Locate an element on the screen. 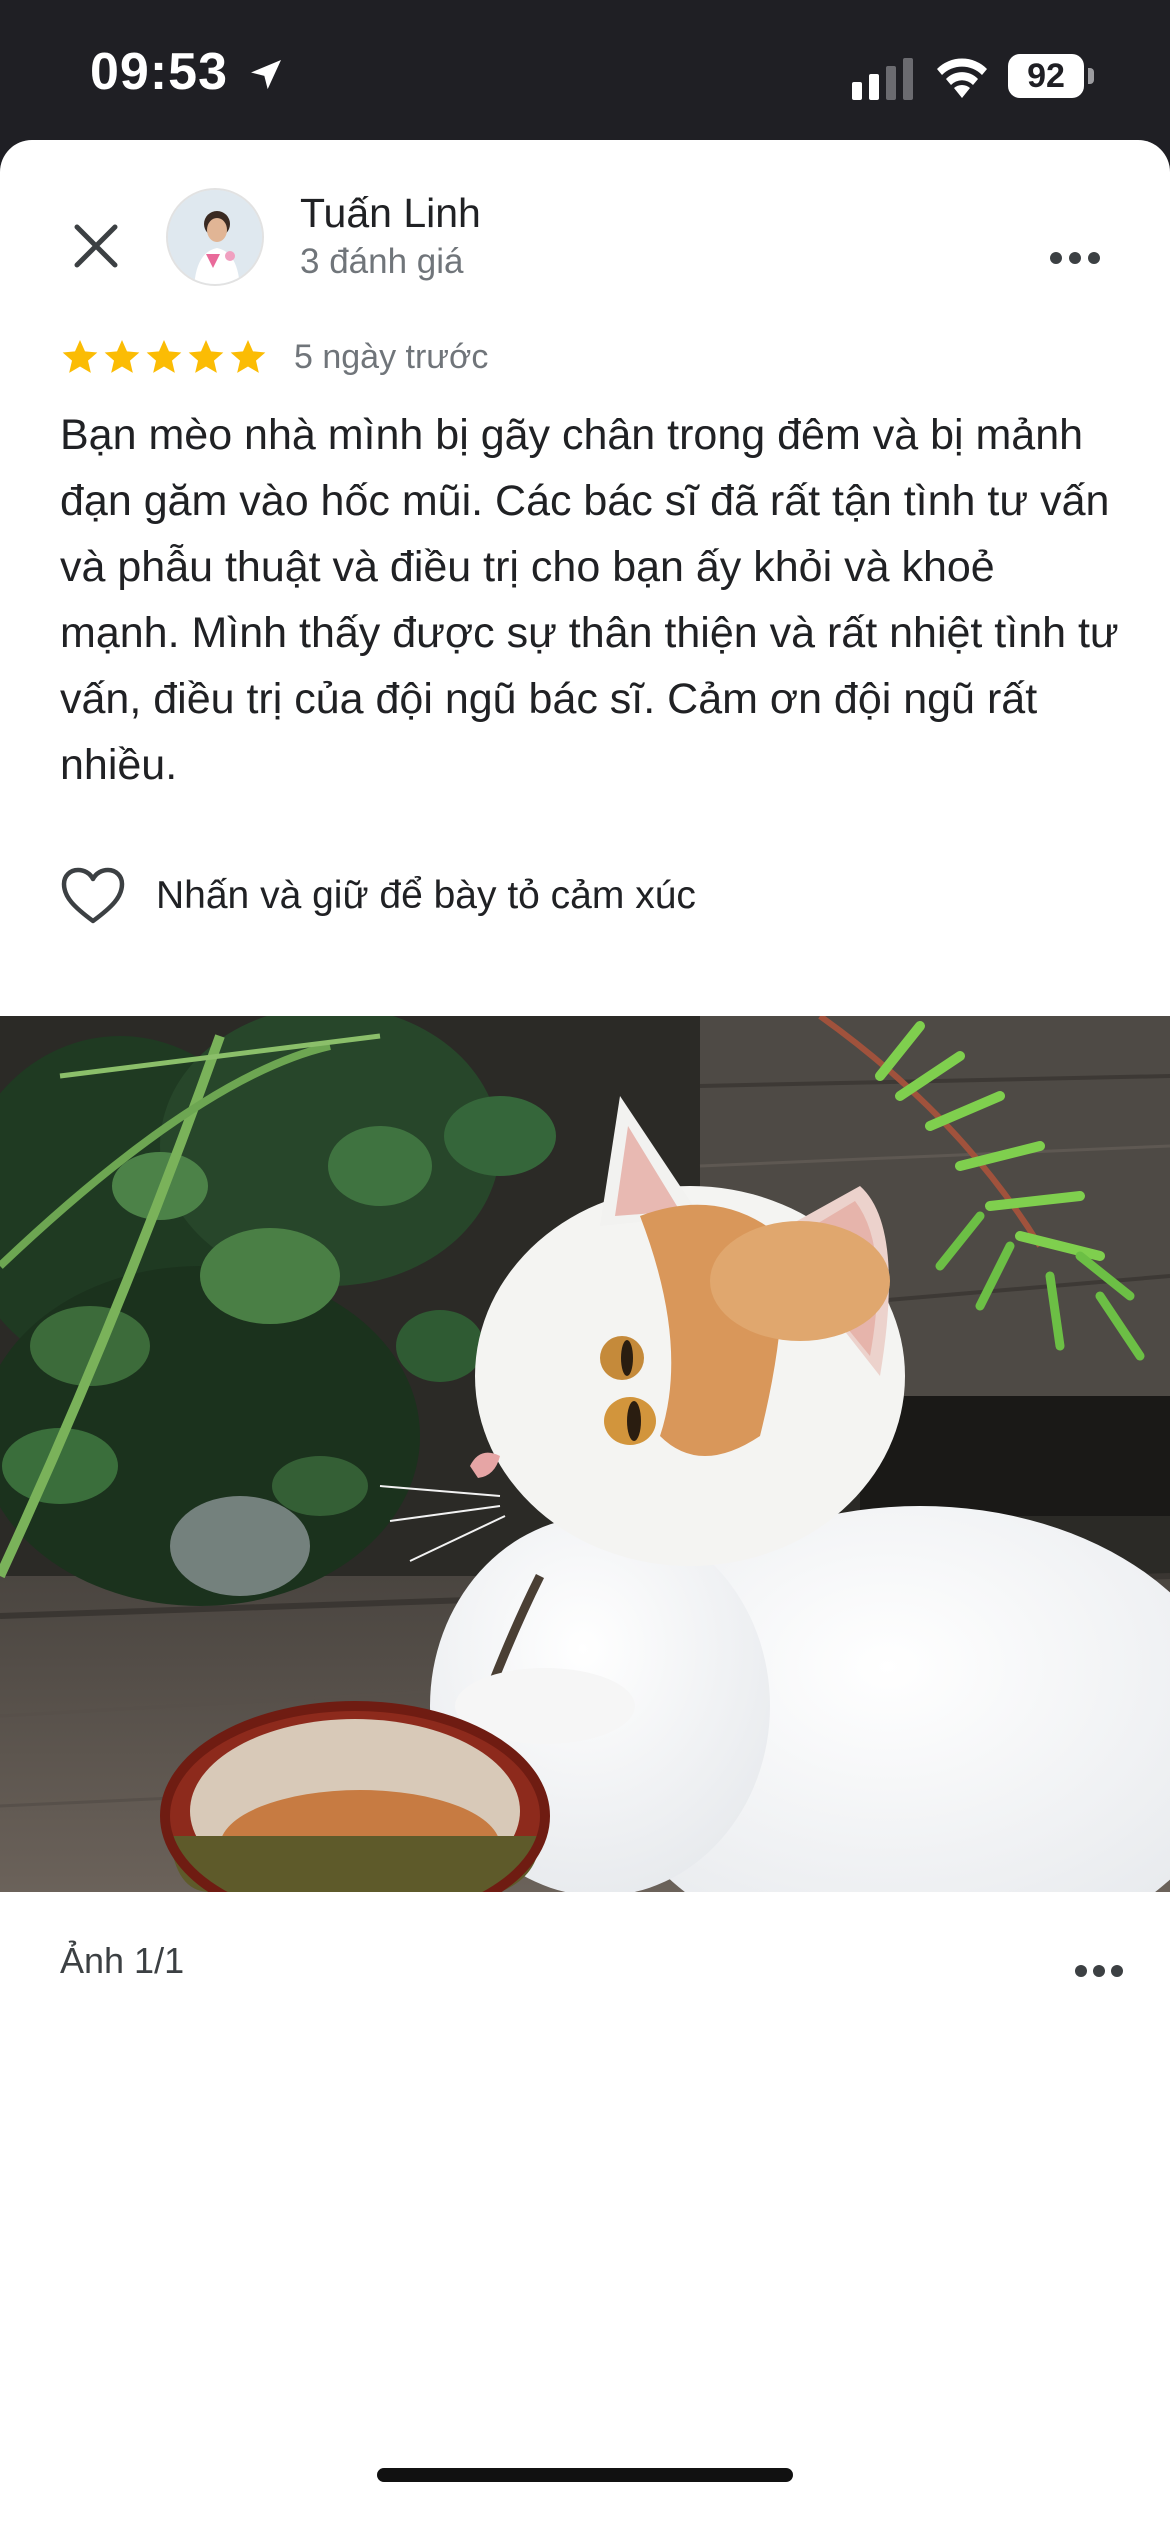 Image resolution: width=1170 pixels, height=2532 pixels. photo-more-options-button is located at coordinates (1099, 1971).